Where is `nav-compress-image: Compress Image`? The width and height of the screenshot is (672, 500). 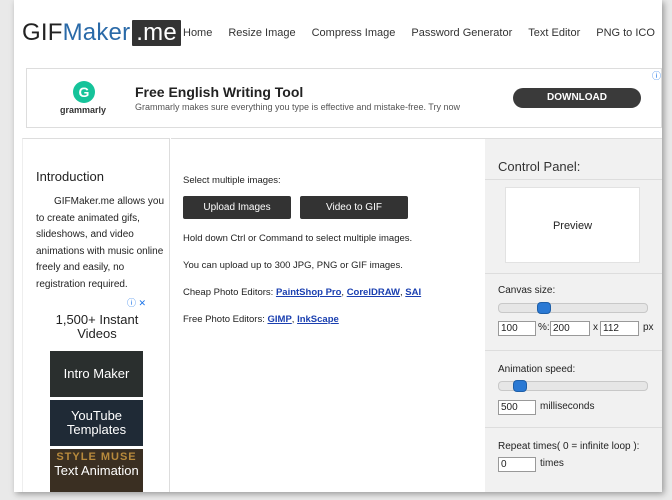 nav-compress-image: Compress Image is located at coordinates (354, 33).